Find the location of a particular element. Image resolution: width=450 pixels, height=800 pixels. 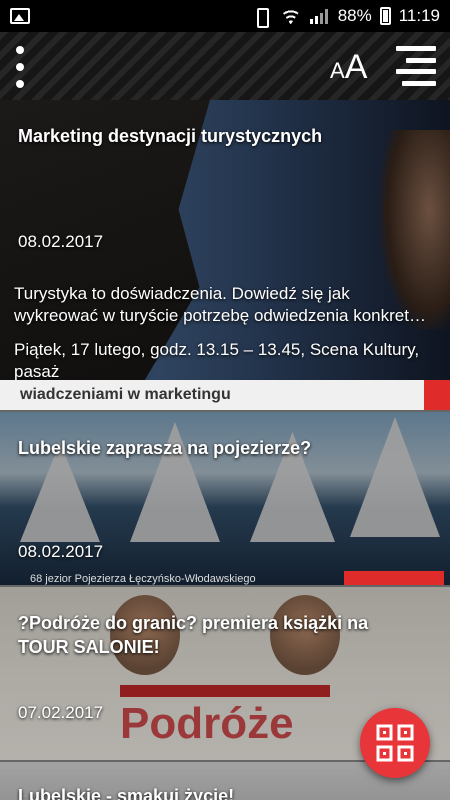

gallery-icon is located at coordinates (20, 16).